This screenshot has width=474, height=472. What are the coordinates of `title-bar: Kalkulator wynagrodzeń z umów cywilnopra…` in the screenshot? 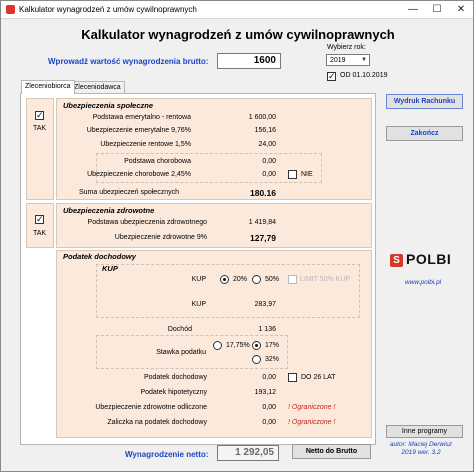 It's located at (237, 10).